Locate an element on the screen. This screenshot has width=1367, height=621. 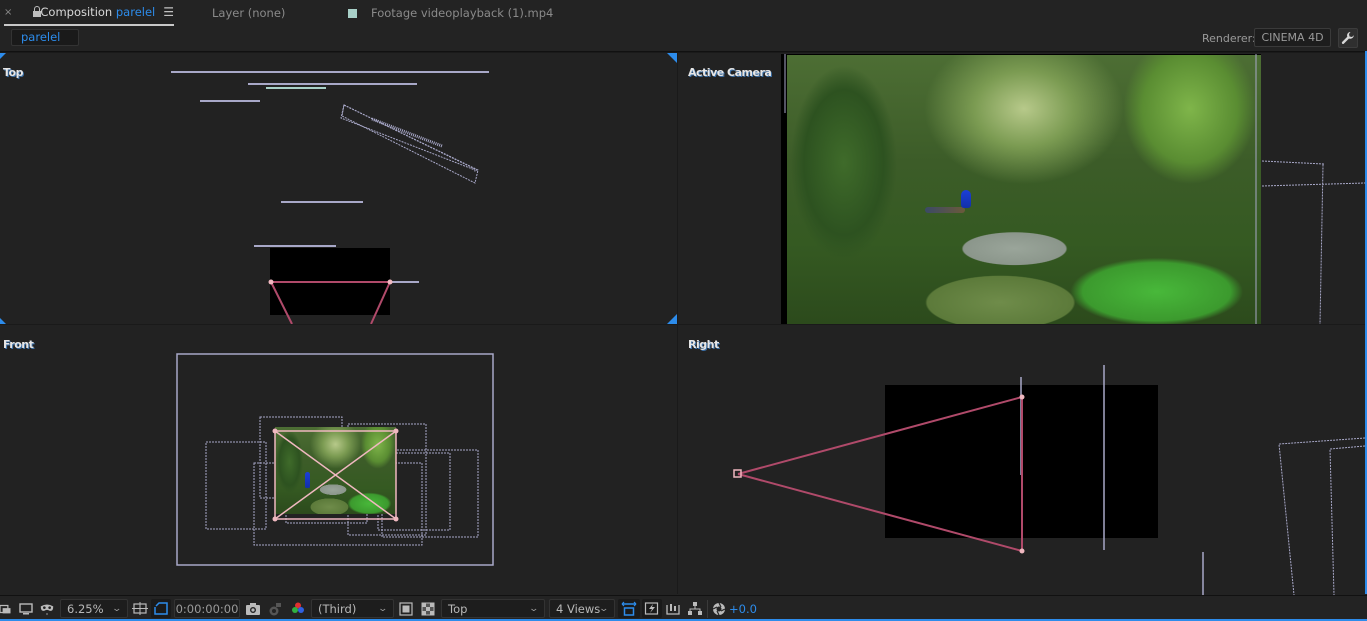
tab-footage-label: Footage videoplayback (1).mp4 is located at coordinates (462, 13).